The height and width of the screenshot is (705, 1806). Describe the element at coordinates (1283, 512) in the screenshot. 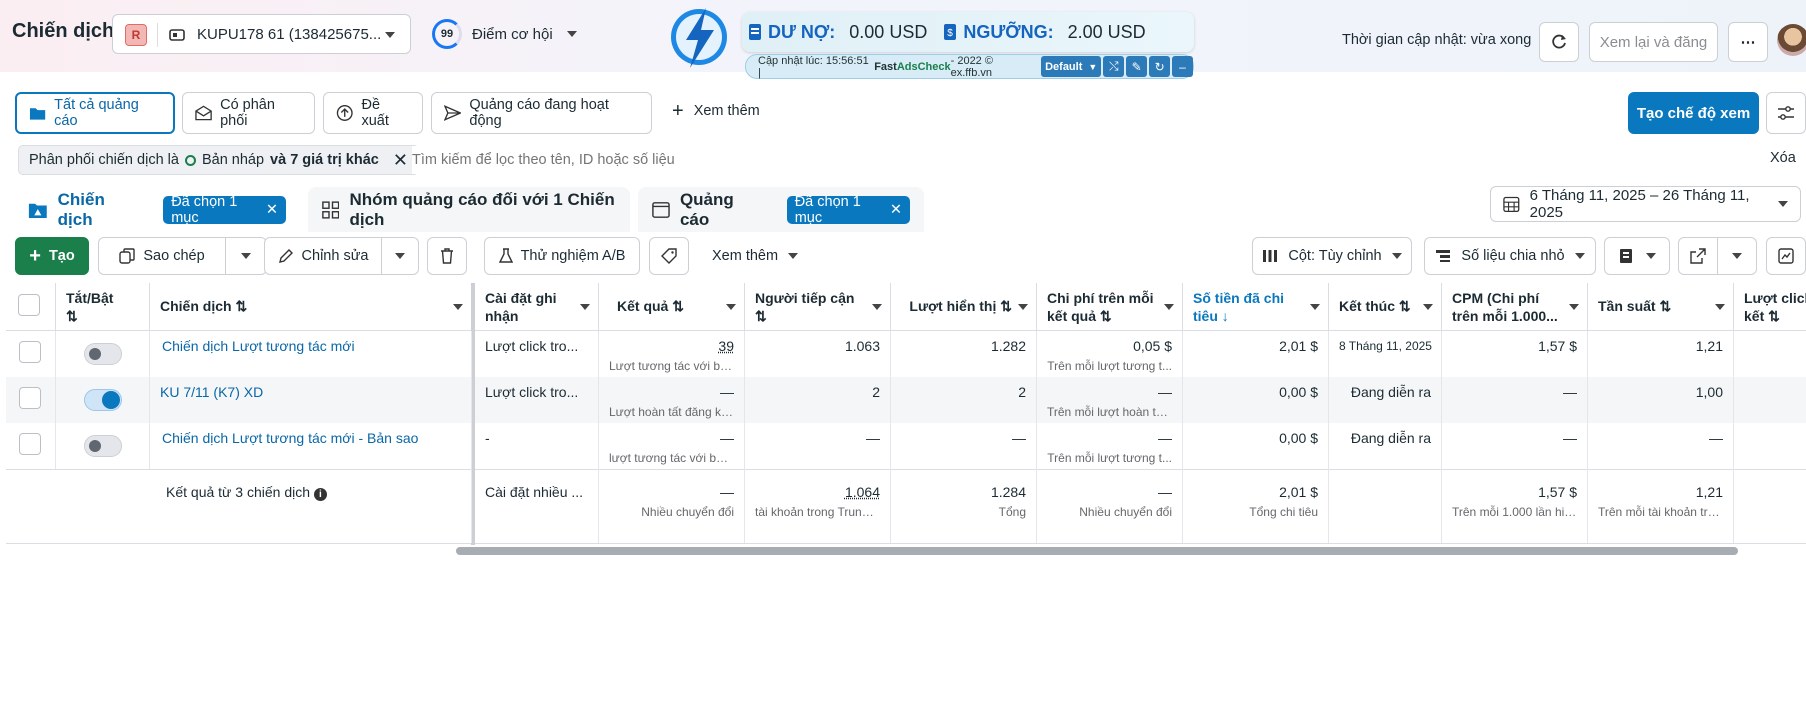

I see `summary-spent-sub: Tổng chi tiêu` at that location.